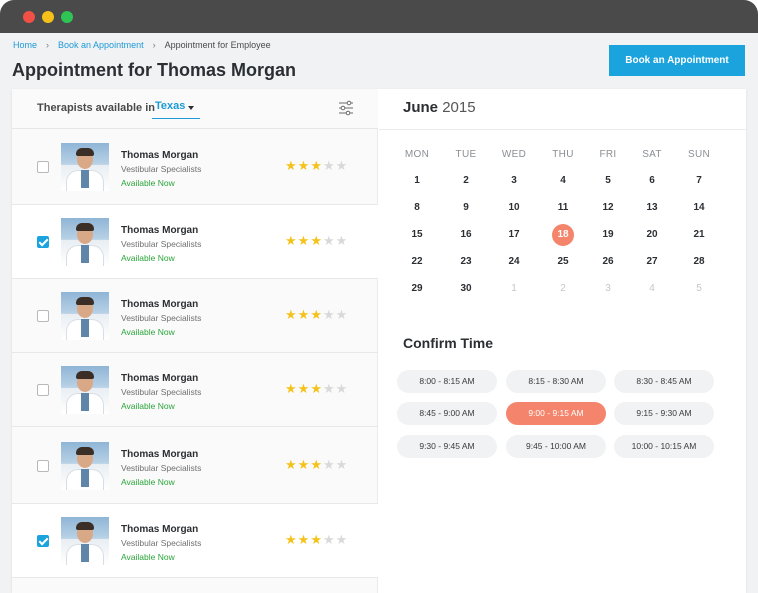 The height and width of the screenshot is (593, 758). What do you see at coordinates (48, 17) in the screenshot?
I see `minimize-window-button` at bounding box center [48, 17].